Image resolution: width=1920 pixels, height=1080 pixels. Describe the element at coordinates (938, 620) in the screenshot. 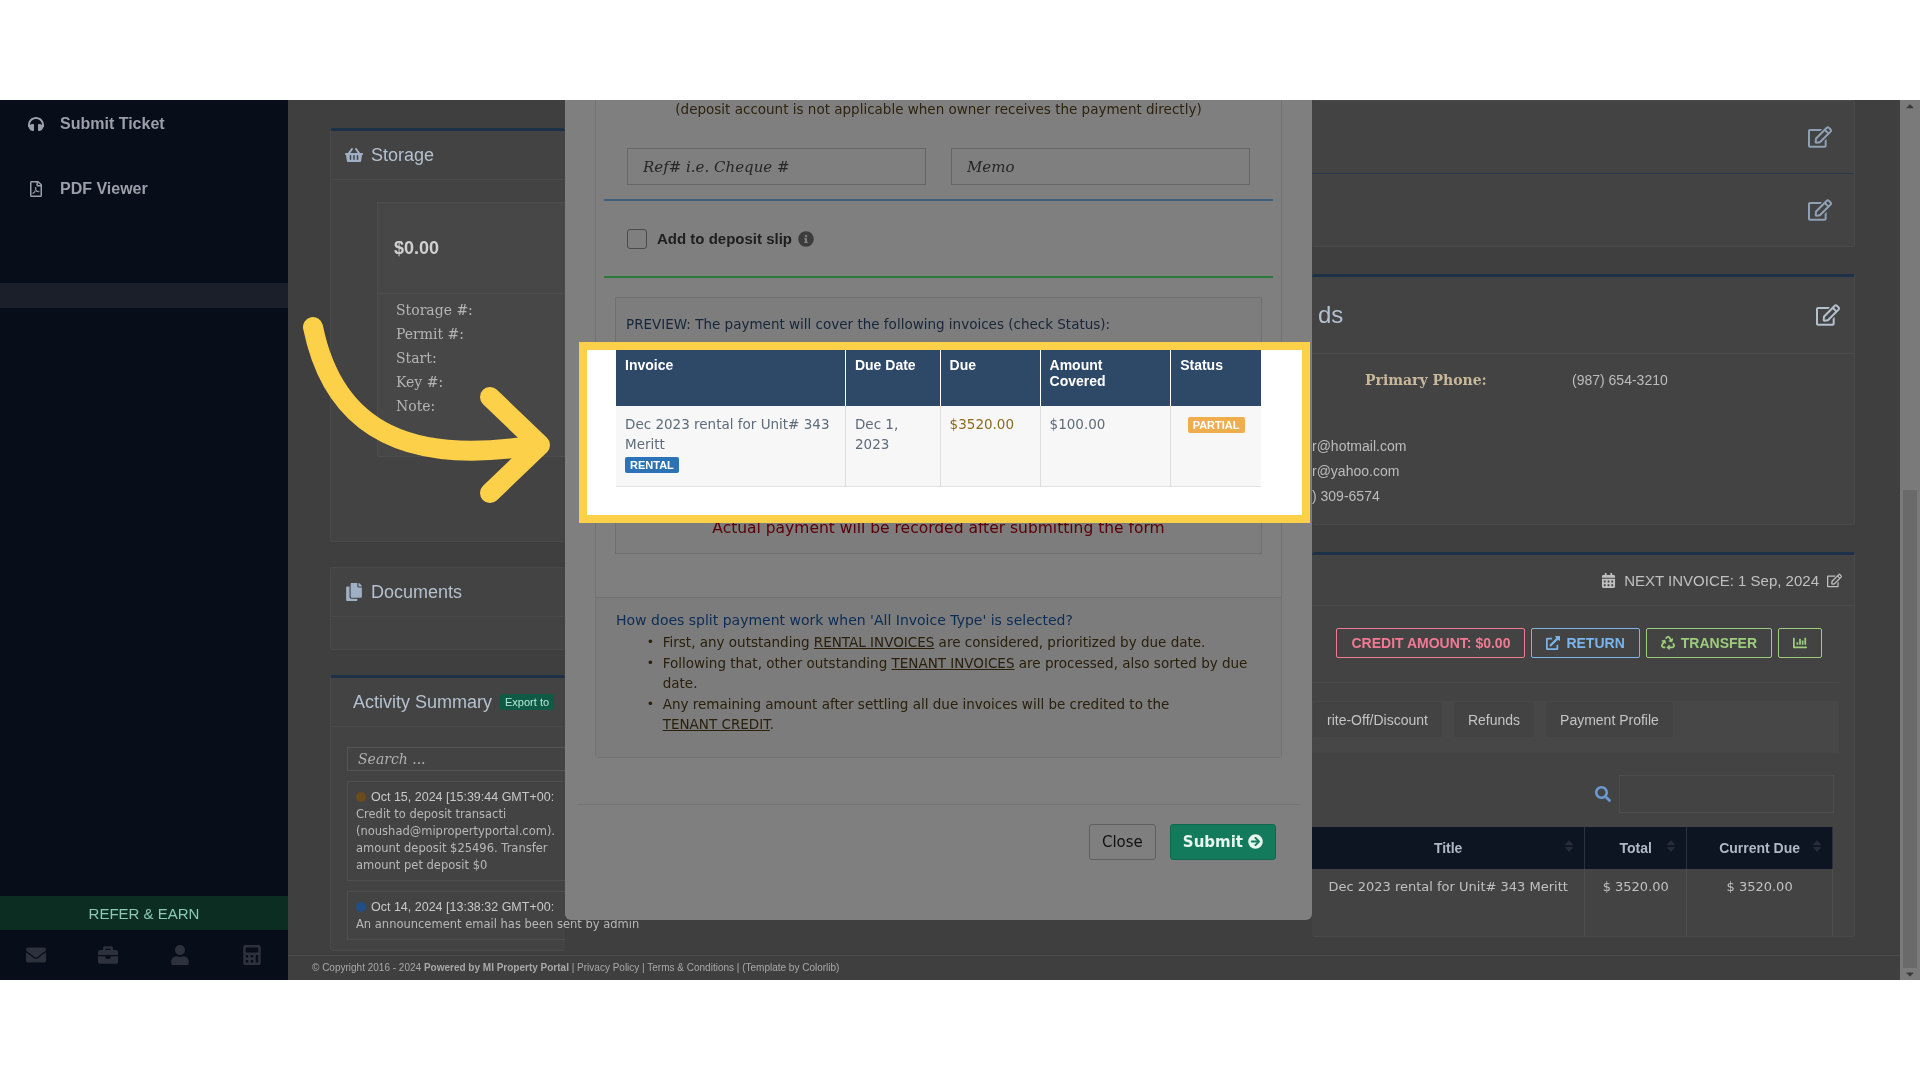

I see `help-question: How does split payment work when 'All Invoice Type' is selected?` at that location.